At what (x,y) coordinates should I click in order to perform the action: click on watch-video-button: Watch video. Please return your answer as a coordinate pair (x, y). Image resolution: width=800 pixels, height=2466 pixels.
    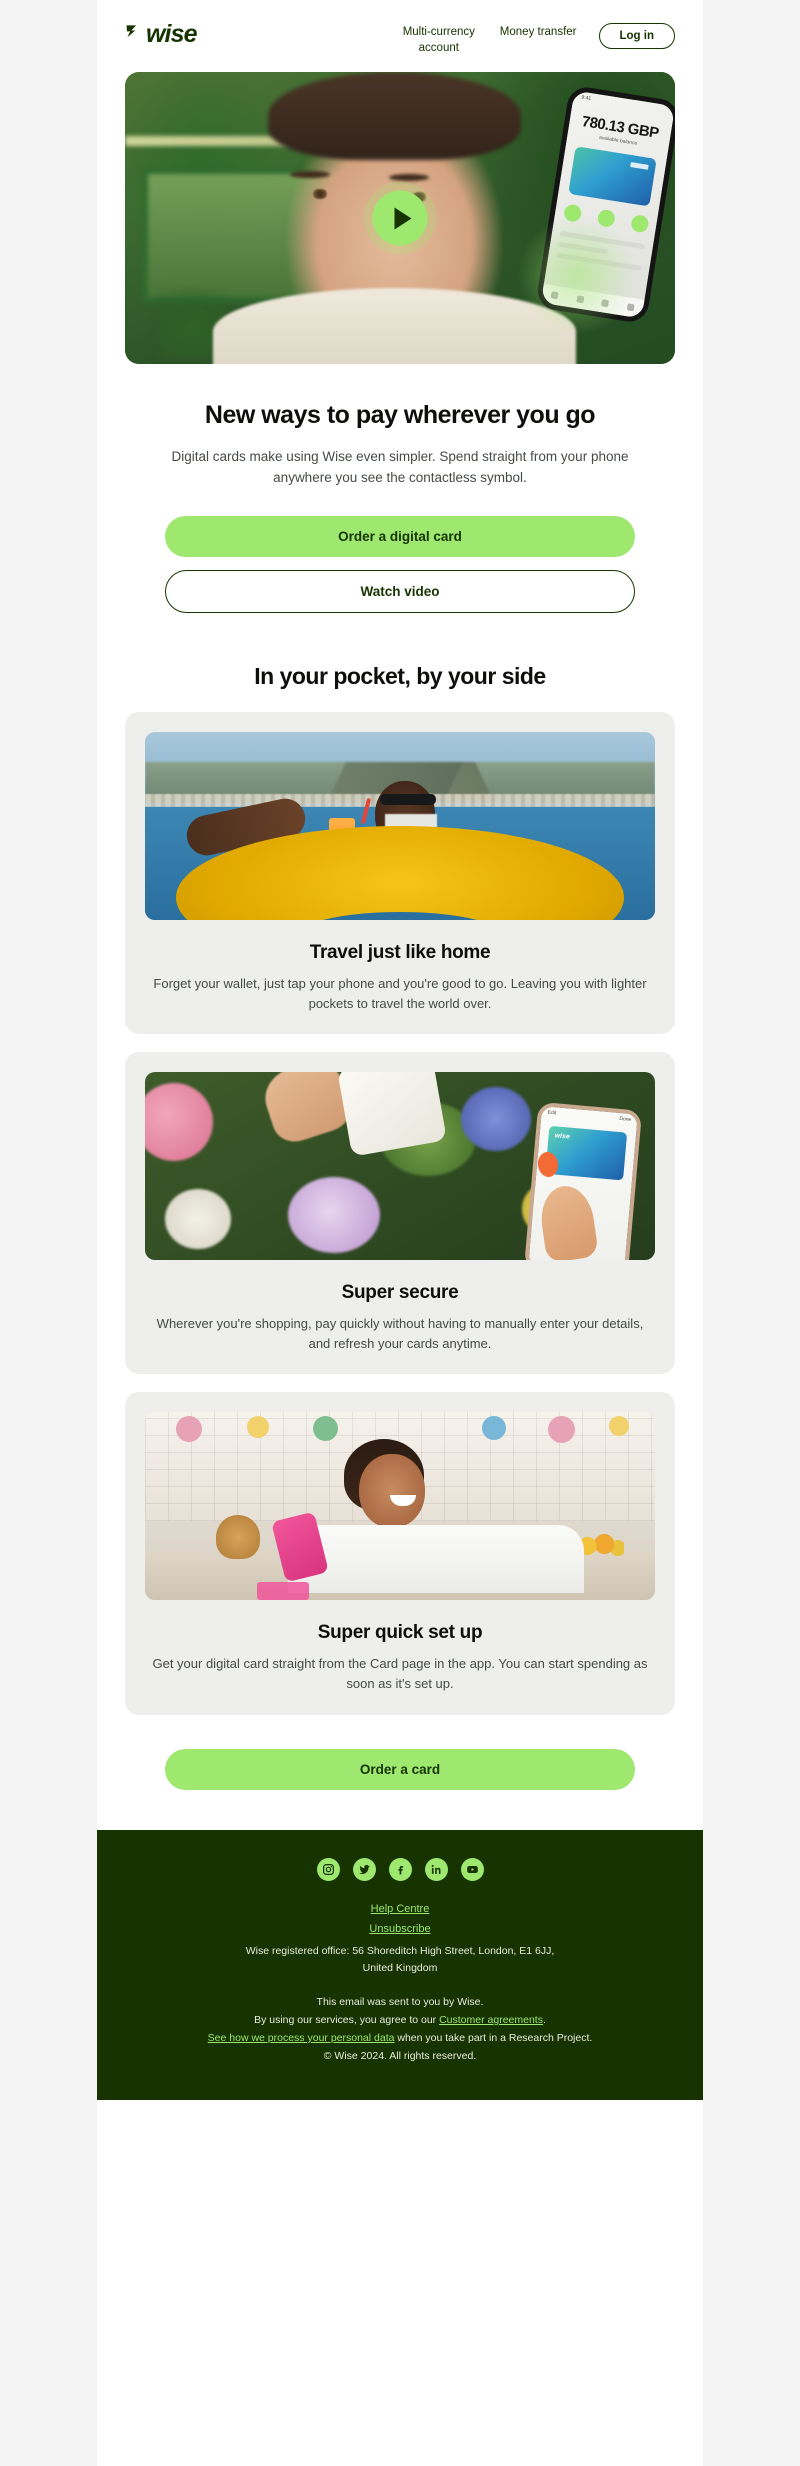
    Looking at the image, I should click on (400, 591).